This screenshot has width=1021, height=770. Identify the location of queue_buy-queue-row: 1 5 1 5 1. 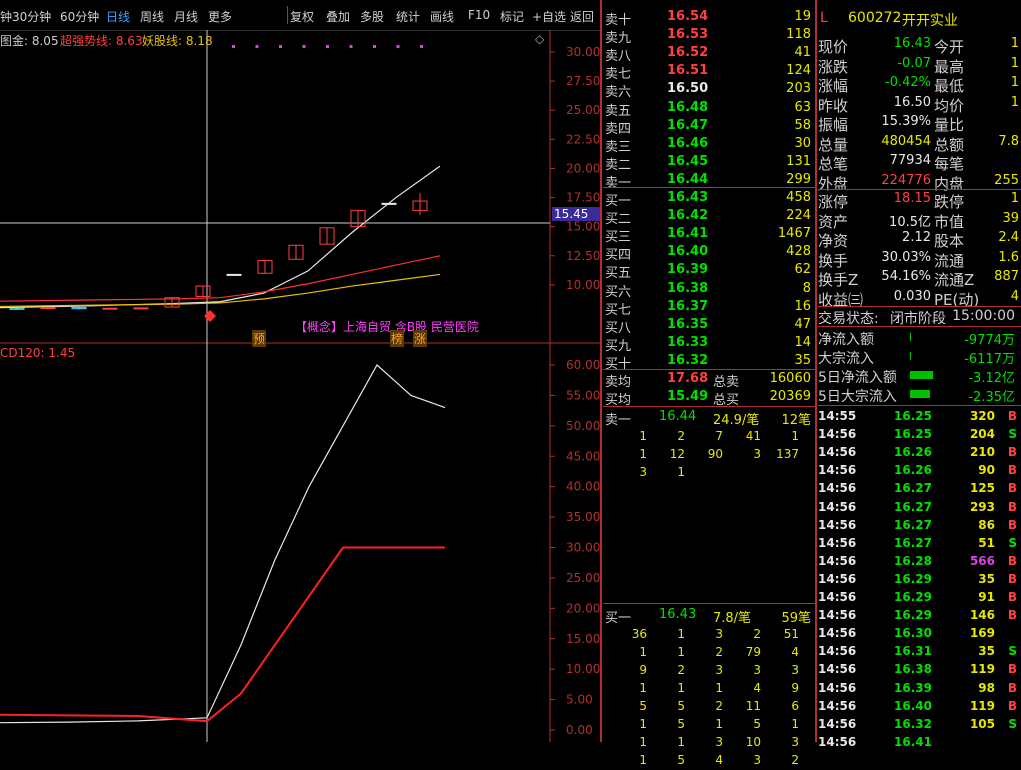
(709, 725).